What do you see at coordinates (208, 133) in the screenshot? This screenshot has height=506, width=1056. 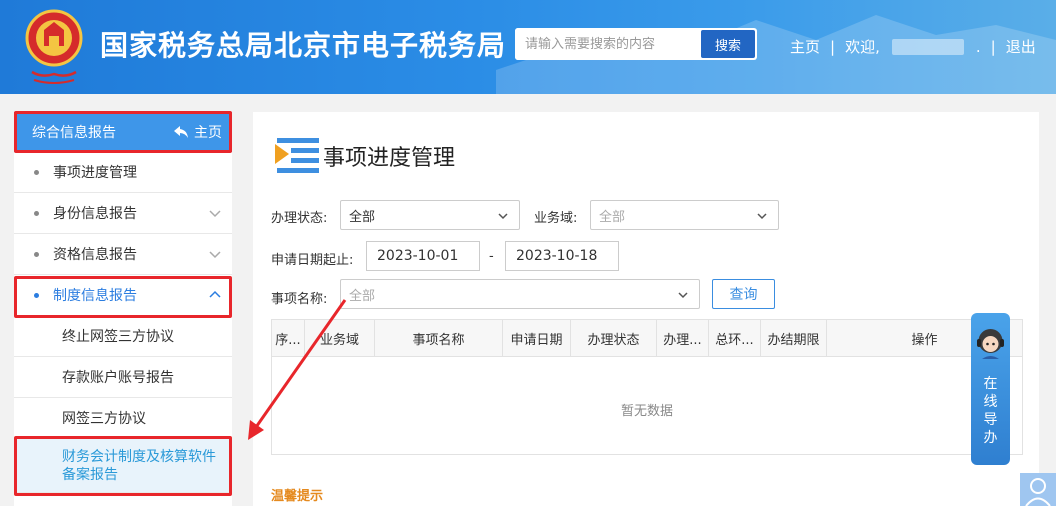 I see `sidebar-home-label: 主页` at bounding box center [208, 133].